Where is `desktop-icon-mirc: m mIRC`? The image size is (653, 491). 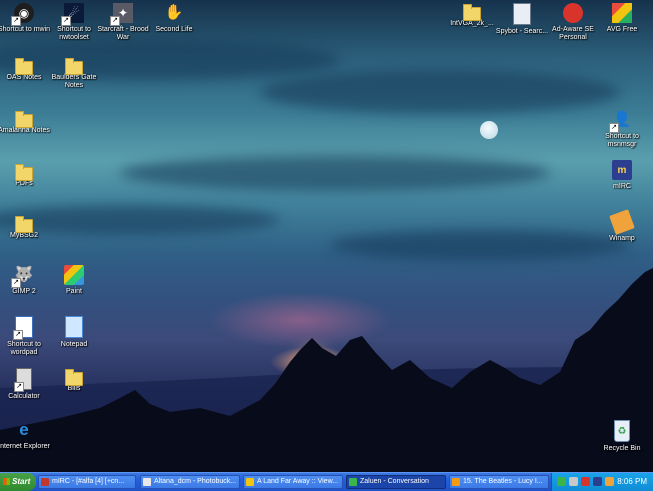 desktop-icon-mirc: m mIRC is located at coordinates (622, 175).